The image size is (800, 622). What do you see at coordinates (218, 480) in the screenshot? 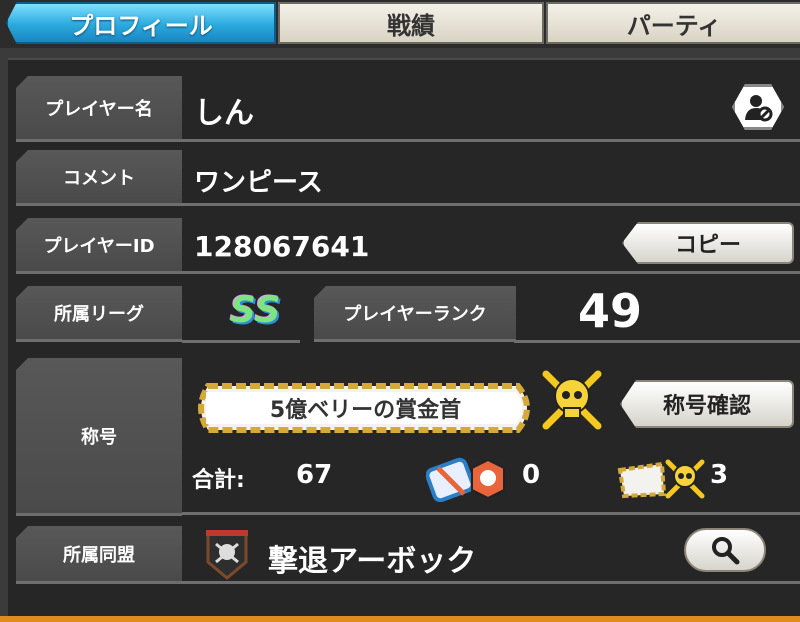
I see `total-label: 合計:` at bounding box center [218, 480].